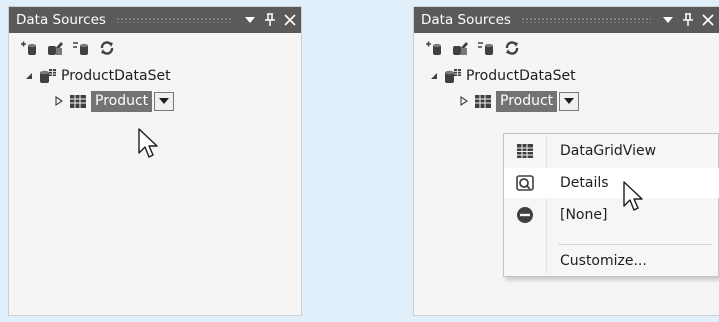 This screenshot has width=719, height=322. I want to click on menu-item-datagridview: DataGridView, so click(611, 151).